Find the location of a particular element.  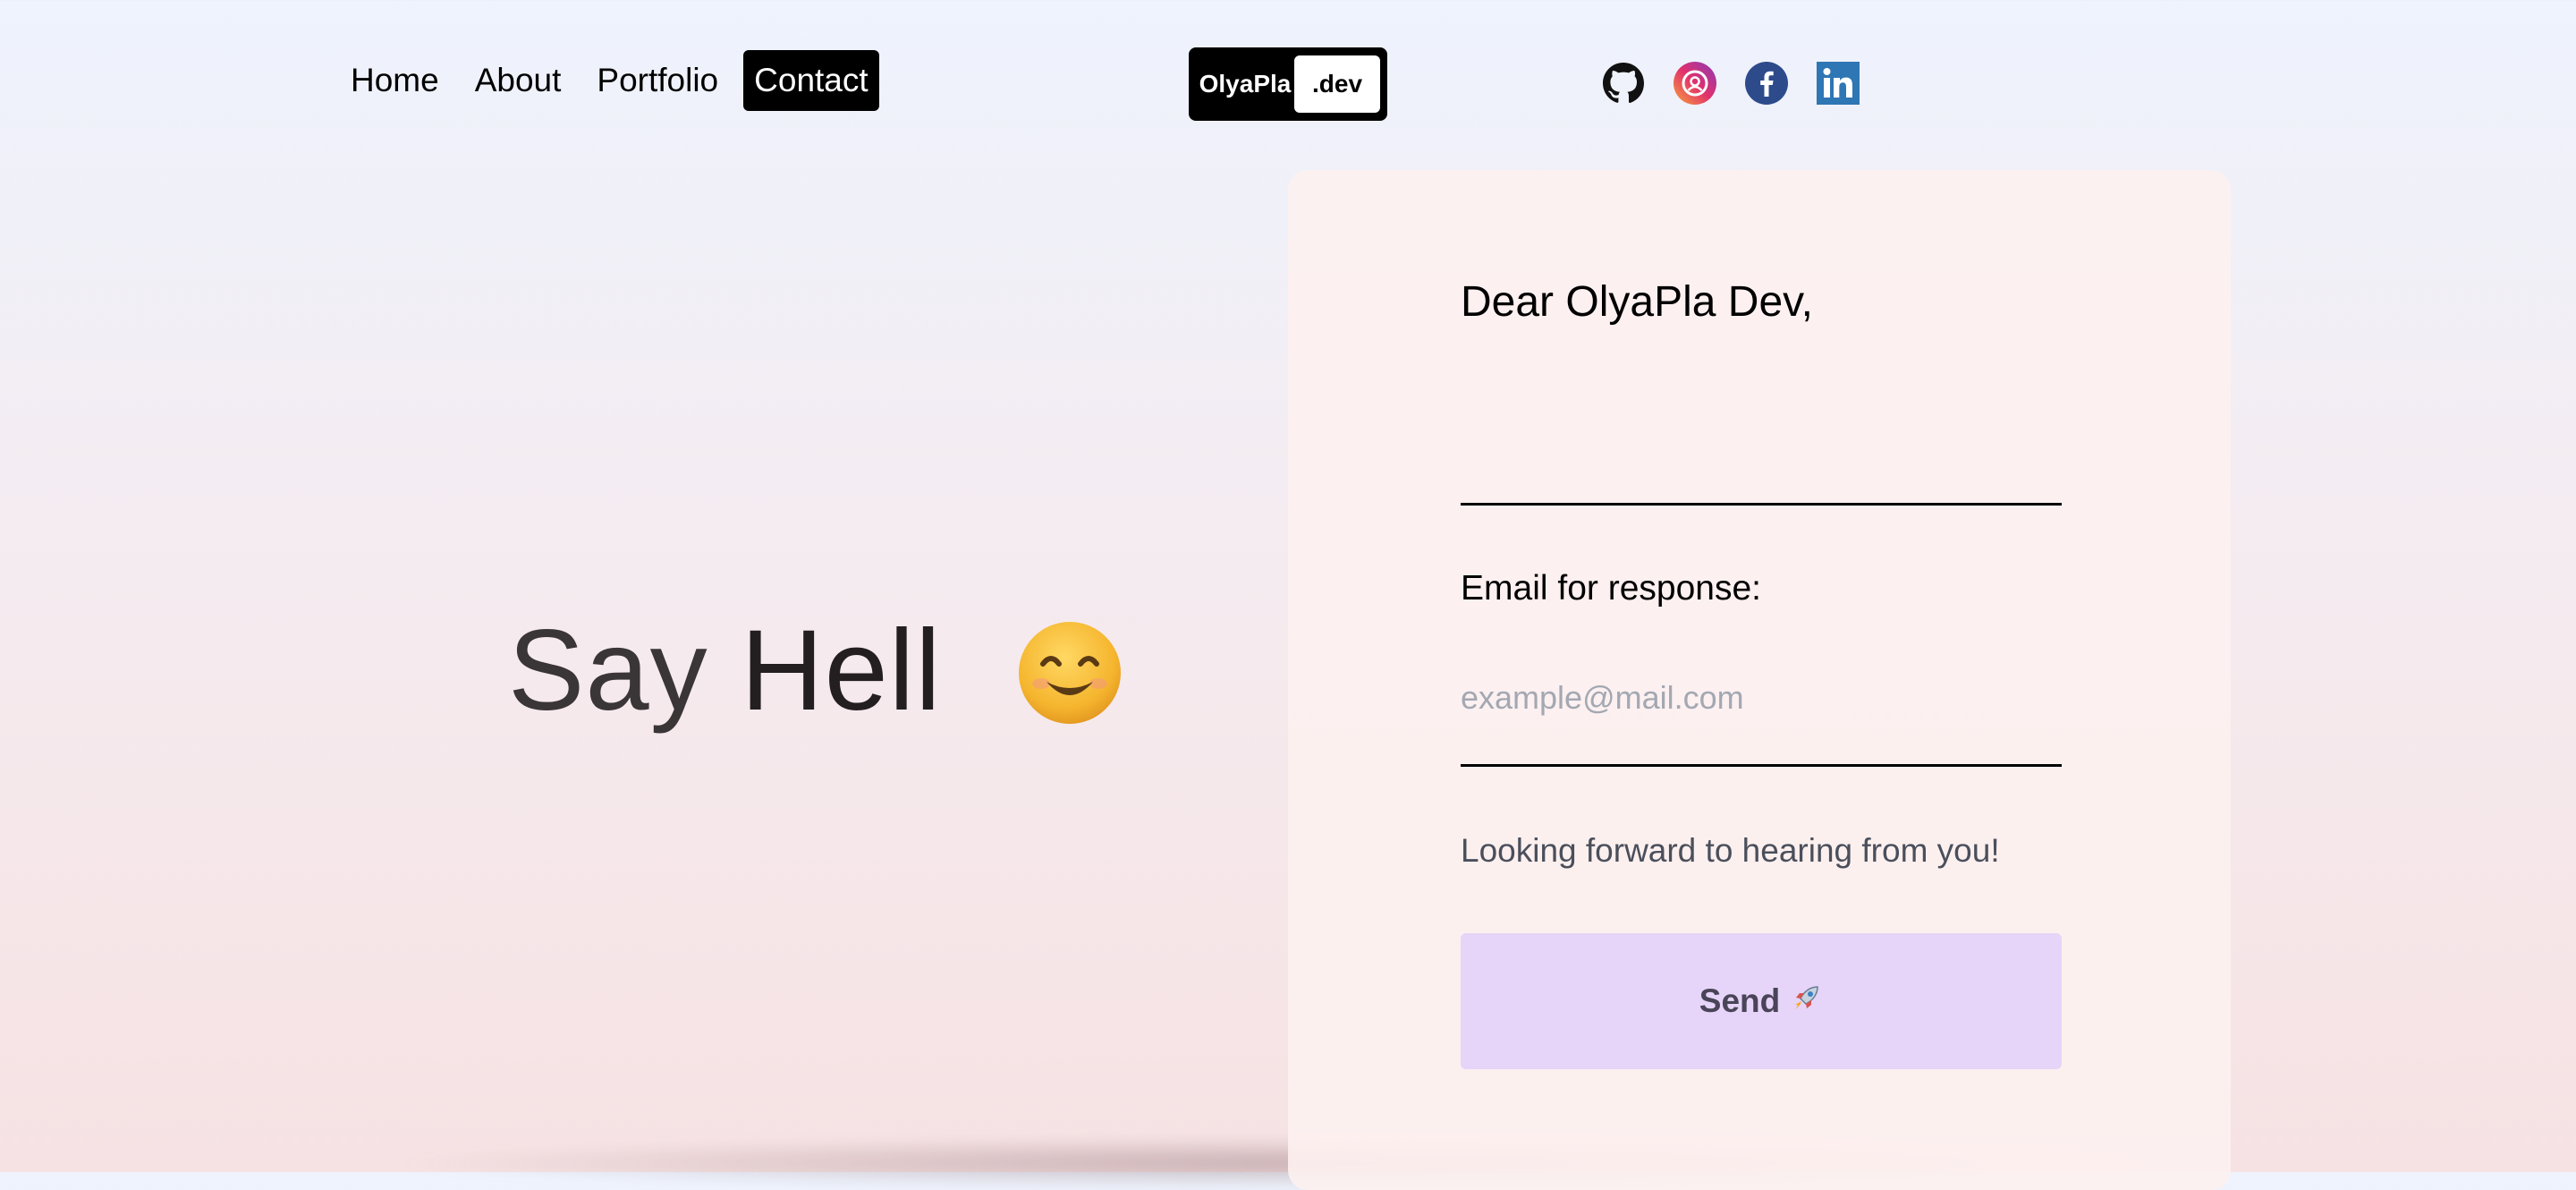

email-input is located at coordinates (1761, 698).